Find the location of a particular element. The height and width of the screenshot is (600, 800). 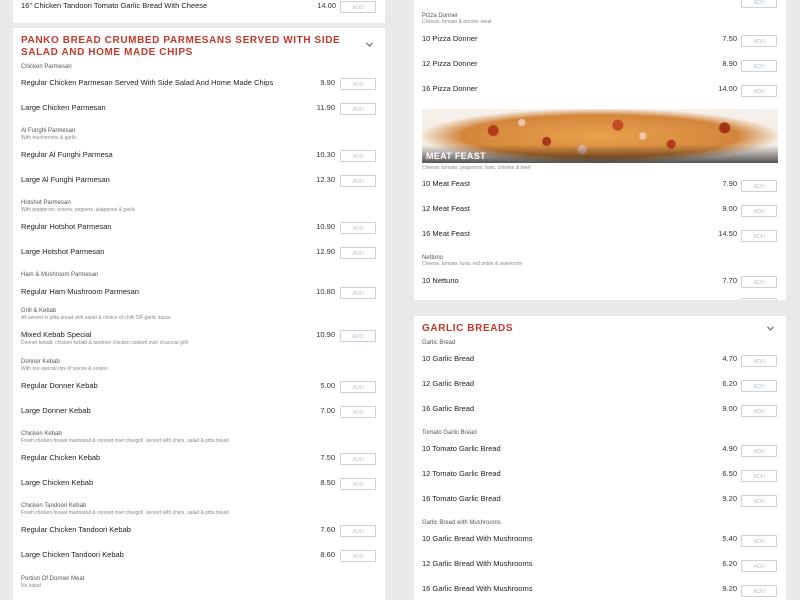

group-label: Donner Kebab is located at coordinates (40, 362).